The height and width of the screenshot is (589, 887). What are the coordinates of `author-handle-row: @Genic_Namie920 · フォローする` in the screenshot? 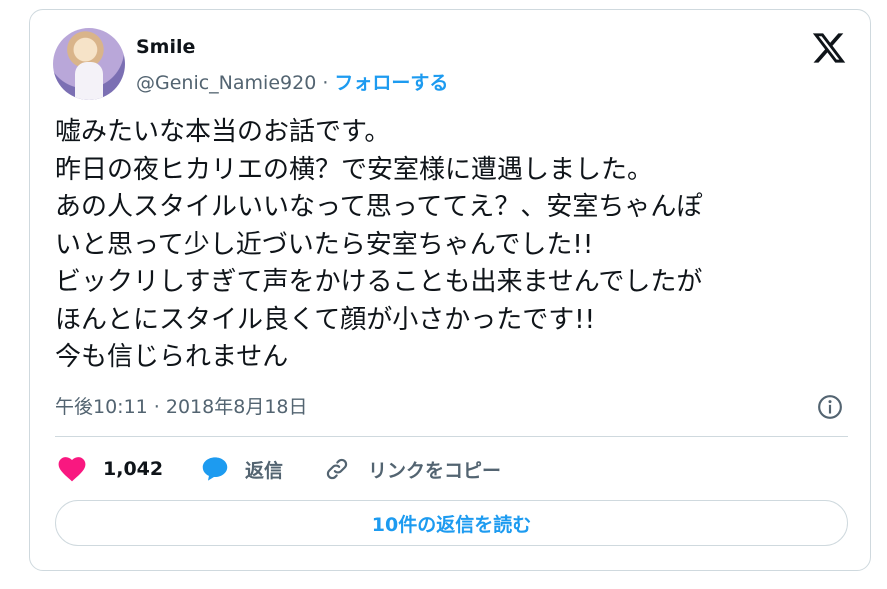 It's located at (292, 81).